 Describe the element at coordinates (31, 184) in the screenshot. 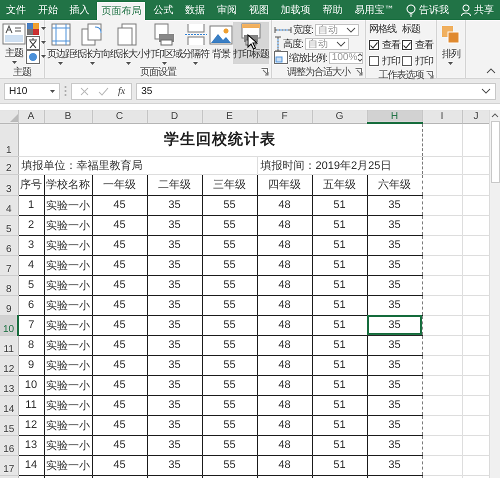

I see `column-heading-cell: 序号` at that location.